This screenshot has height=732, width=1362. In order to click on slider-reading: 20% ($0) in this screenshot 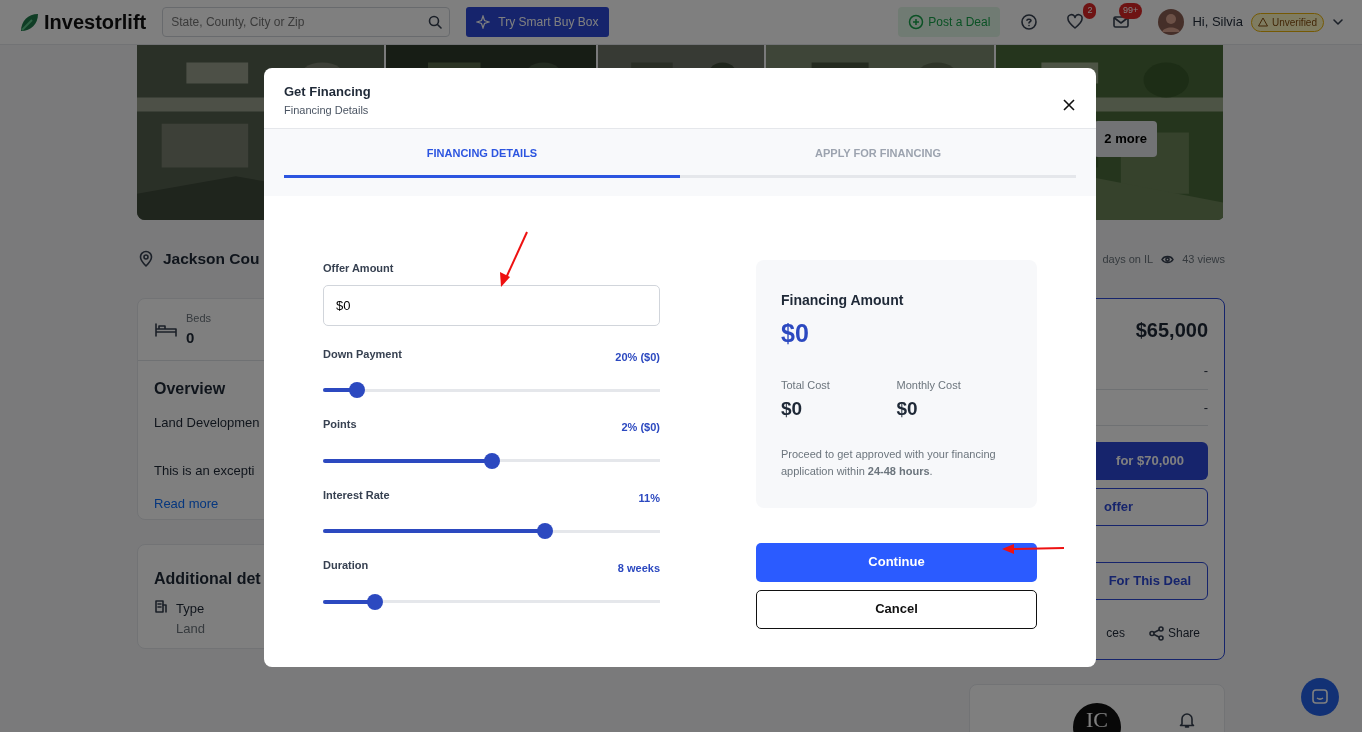, I will do `click(637, 357)`.